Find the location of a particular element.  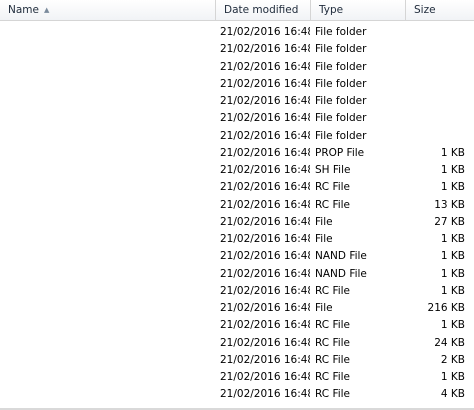

file-type-cell: PROP File is located at coordinates (340, 152).